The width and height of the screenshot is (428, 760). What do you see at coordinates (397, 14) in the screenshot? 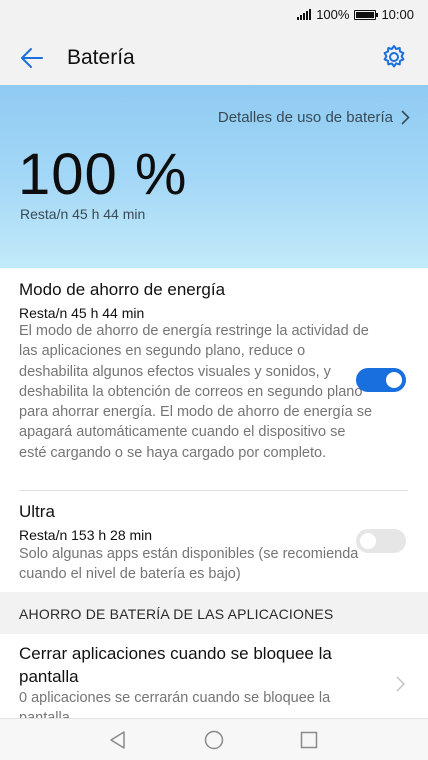
I see `clock: 10:00` at bounding box center [397, 14].